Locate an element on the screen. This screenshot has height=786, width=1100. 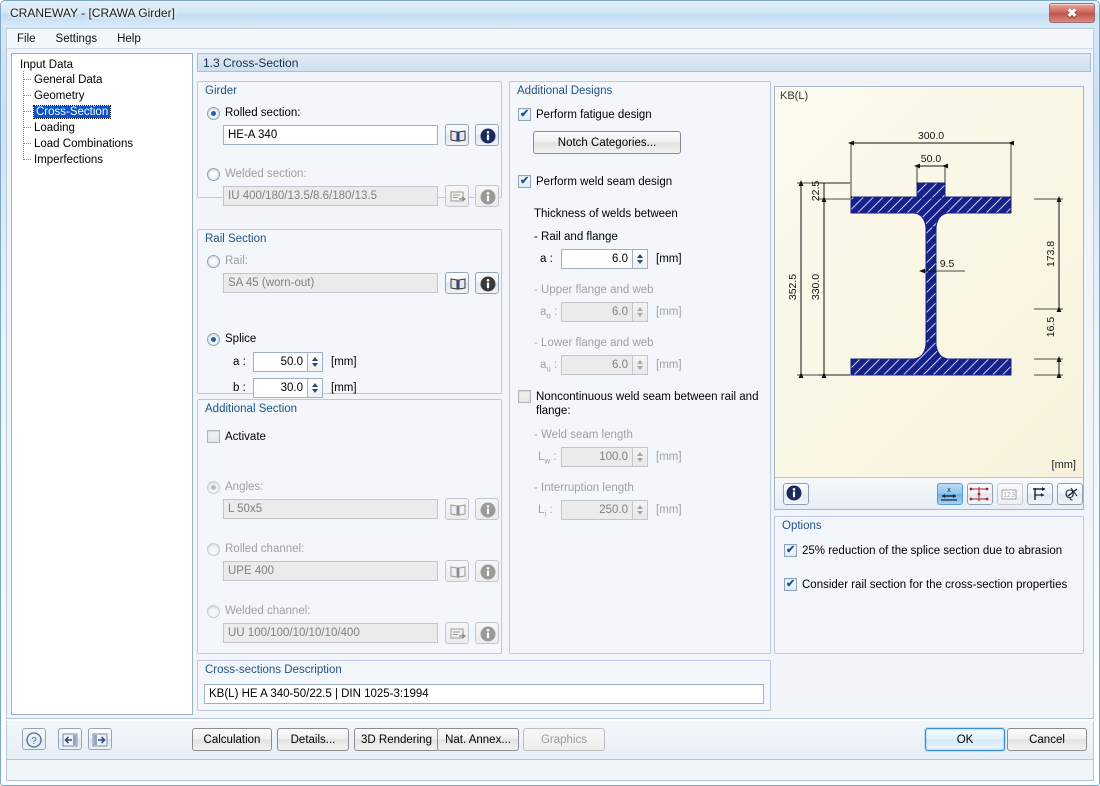
sidebar-item-cross-section: Cross-Section is located at coordinates (105, 112).